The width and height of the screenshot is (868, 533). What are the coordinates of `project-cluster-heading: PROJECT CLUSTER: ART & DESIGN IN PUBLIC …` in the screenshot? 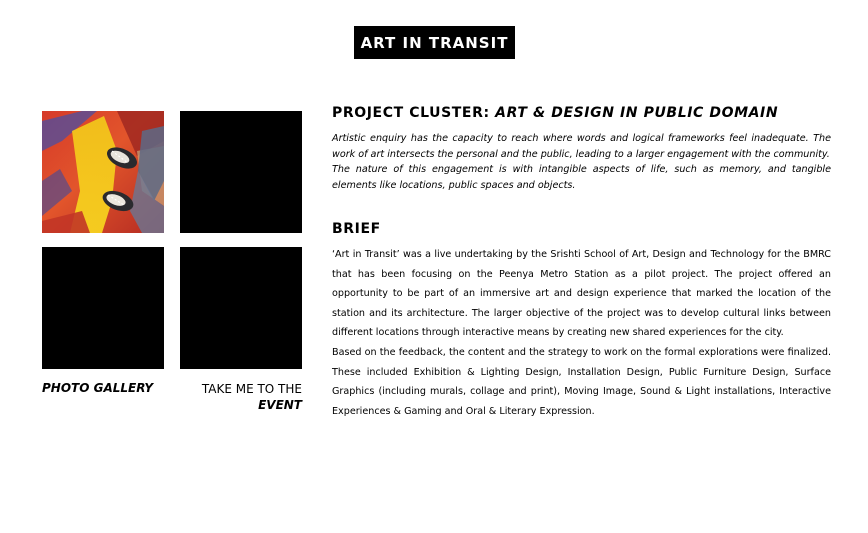 It's located at (582, 113).